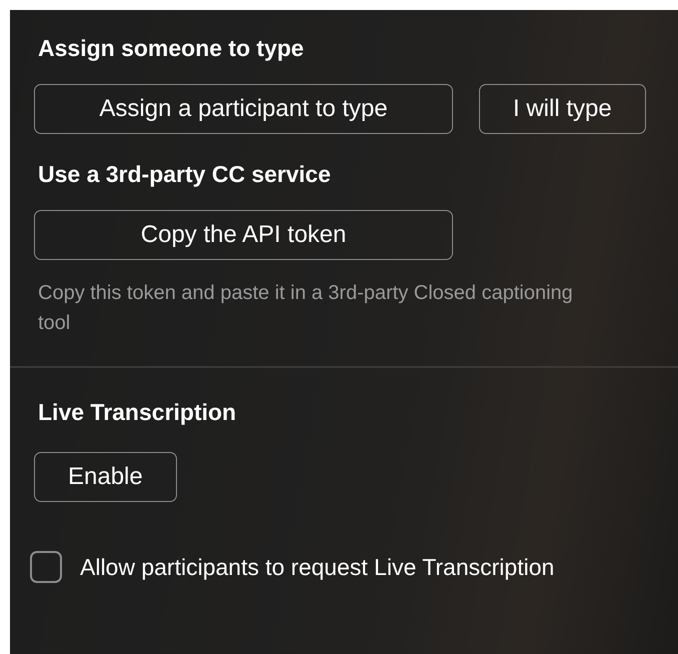 This screenshot has width=678, height=654. What do you see at coordinates (306, 308) in the screenshot?
I see `help-text: Copy this token and paste it in a 3rd-party Closed captioning tool` at bounding box center [306, 308].